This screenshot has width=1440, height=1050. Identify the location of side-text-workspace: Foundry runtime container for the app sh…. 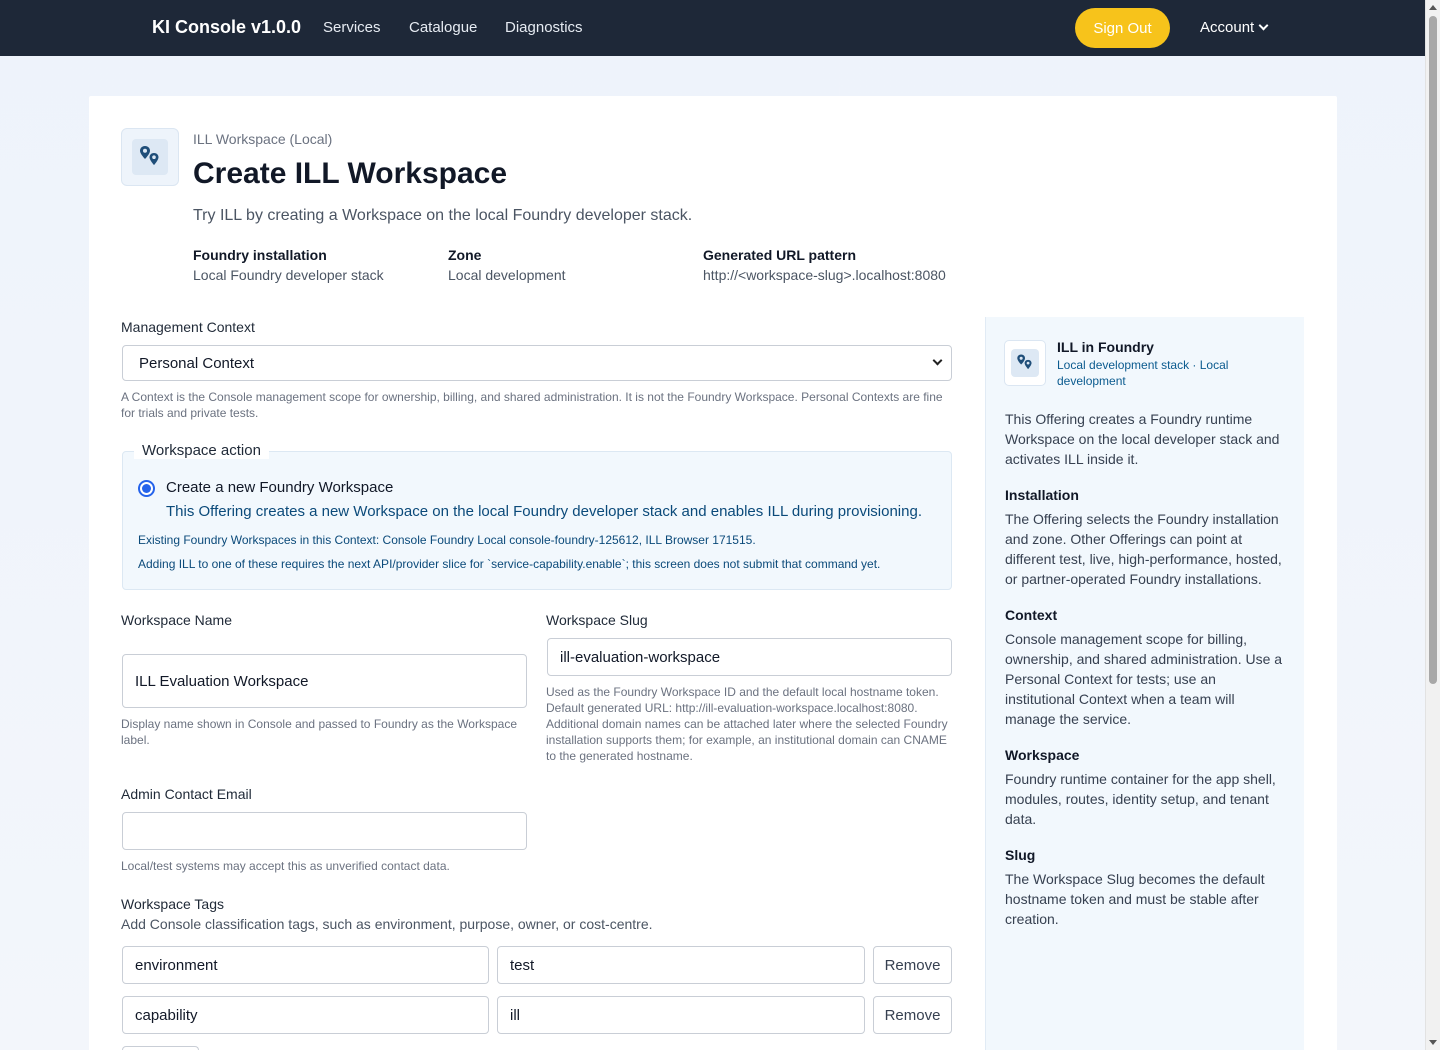
(1140, 799).